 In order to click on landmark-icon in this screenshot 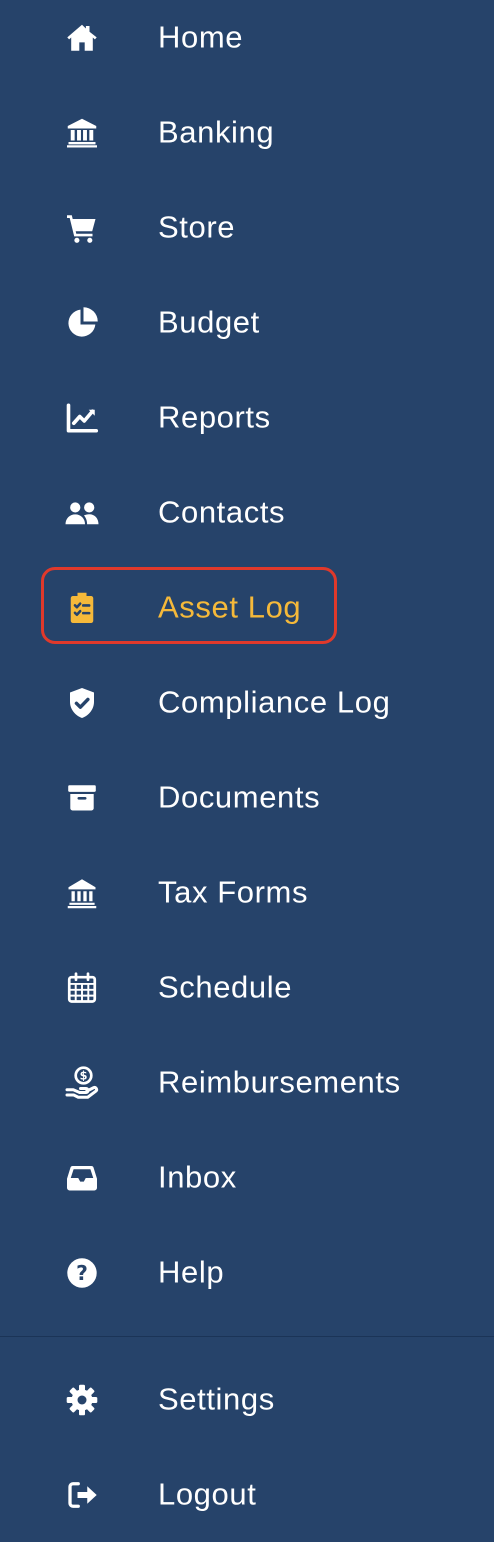, I will do `click(82, 893)`.